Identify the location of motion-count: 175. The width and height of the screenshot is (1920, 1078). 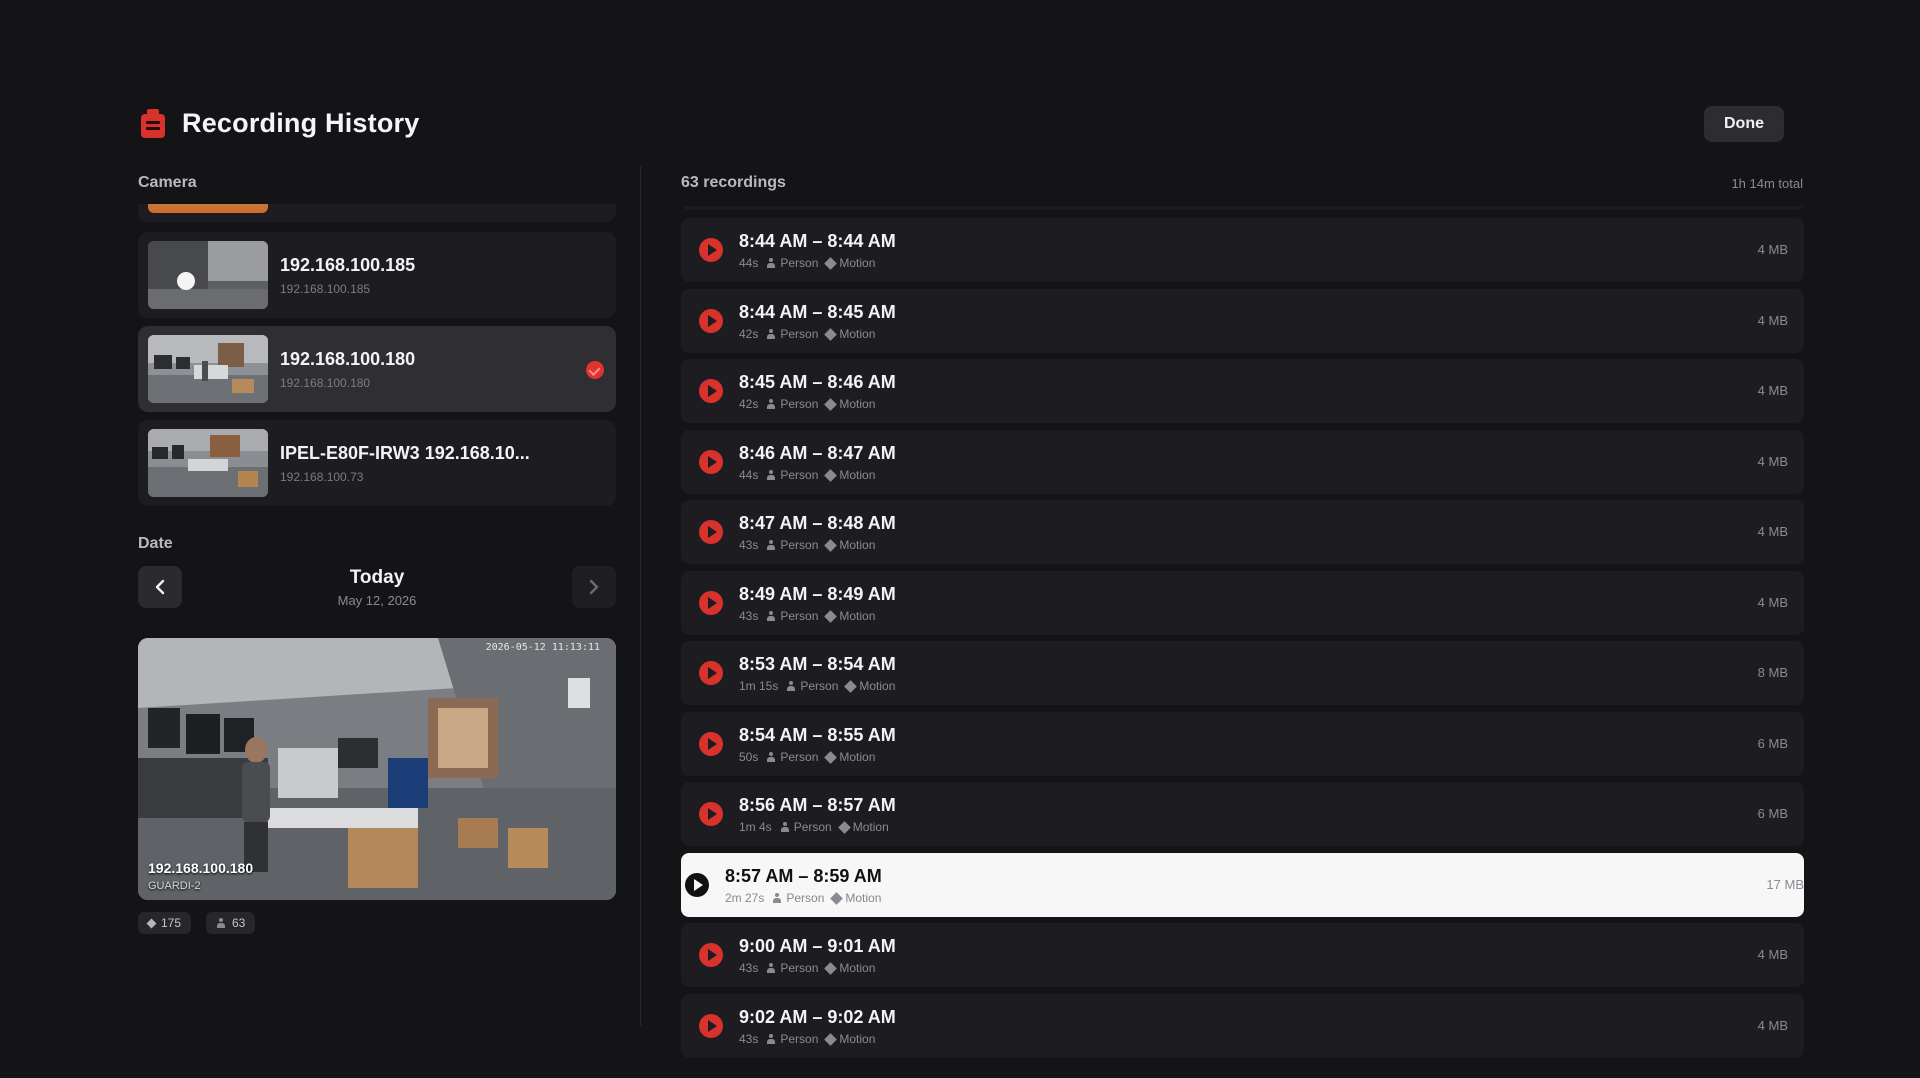
(171, 923).